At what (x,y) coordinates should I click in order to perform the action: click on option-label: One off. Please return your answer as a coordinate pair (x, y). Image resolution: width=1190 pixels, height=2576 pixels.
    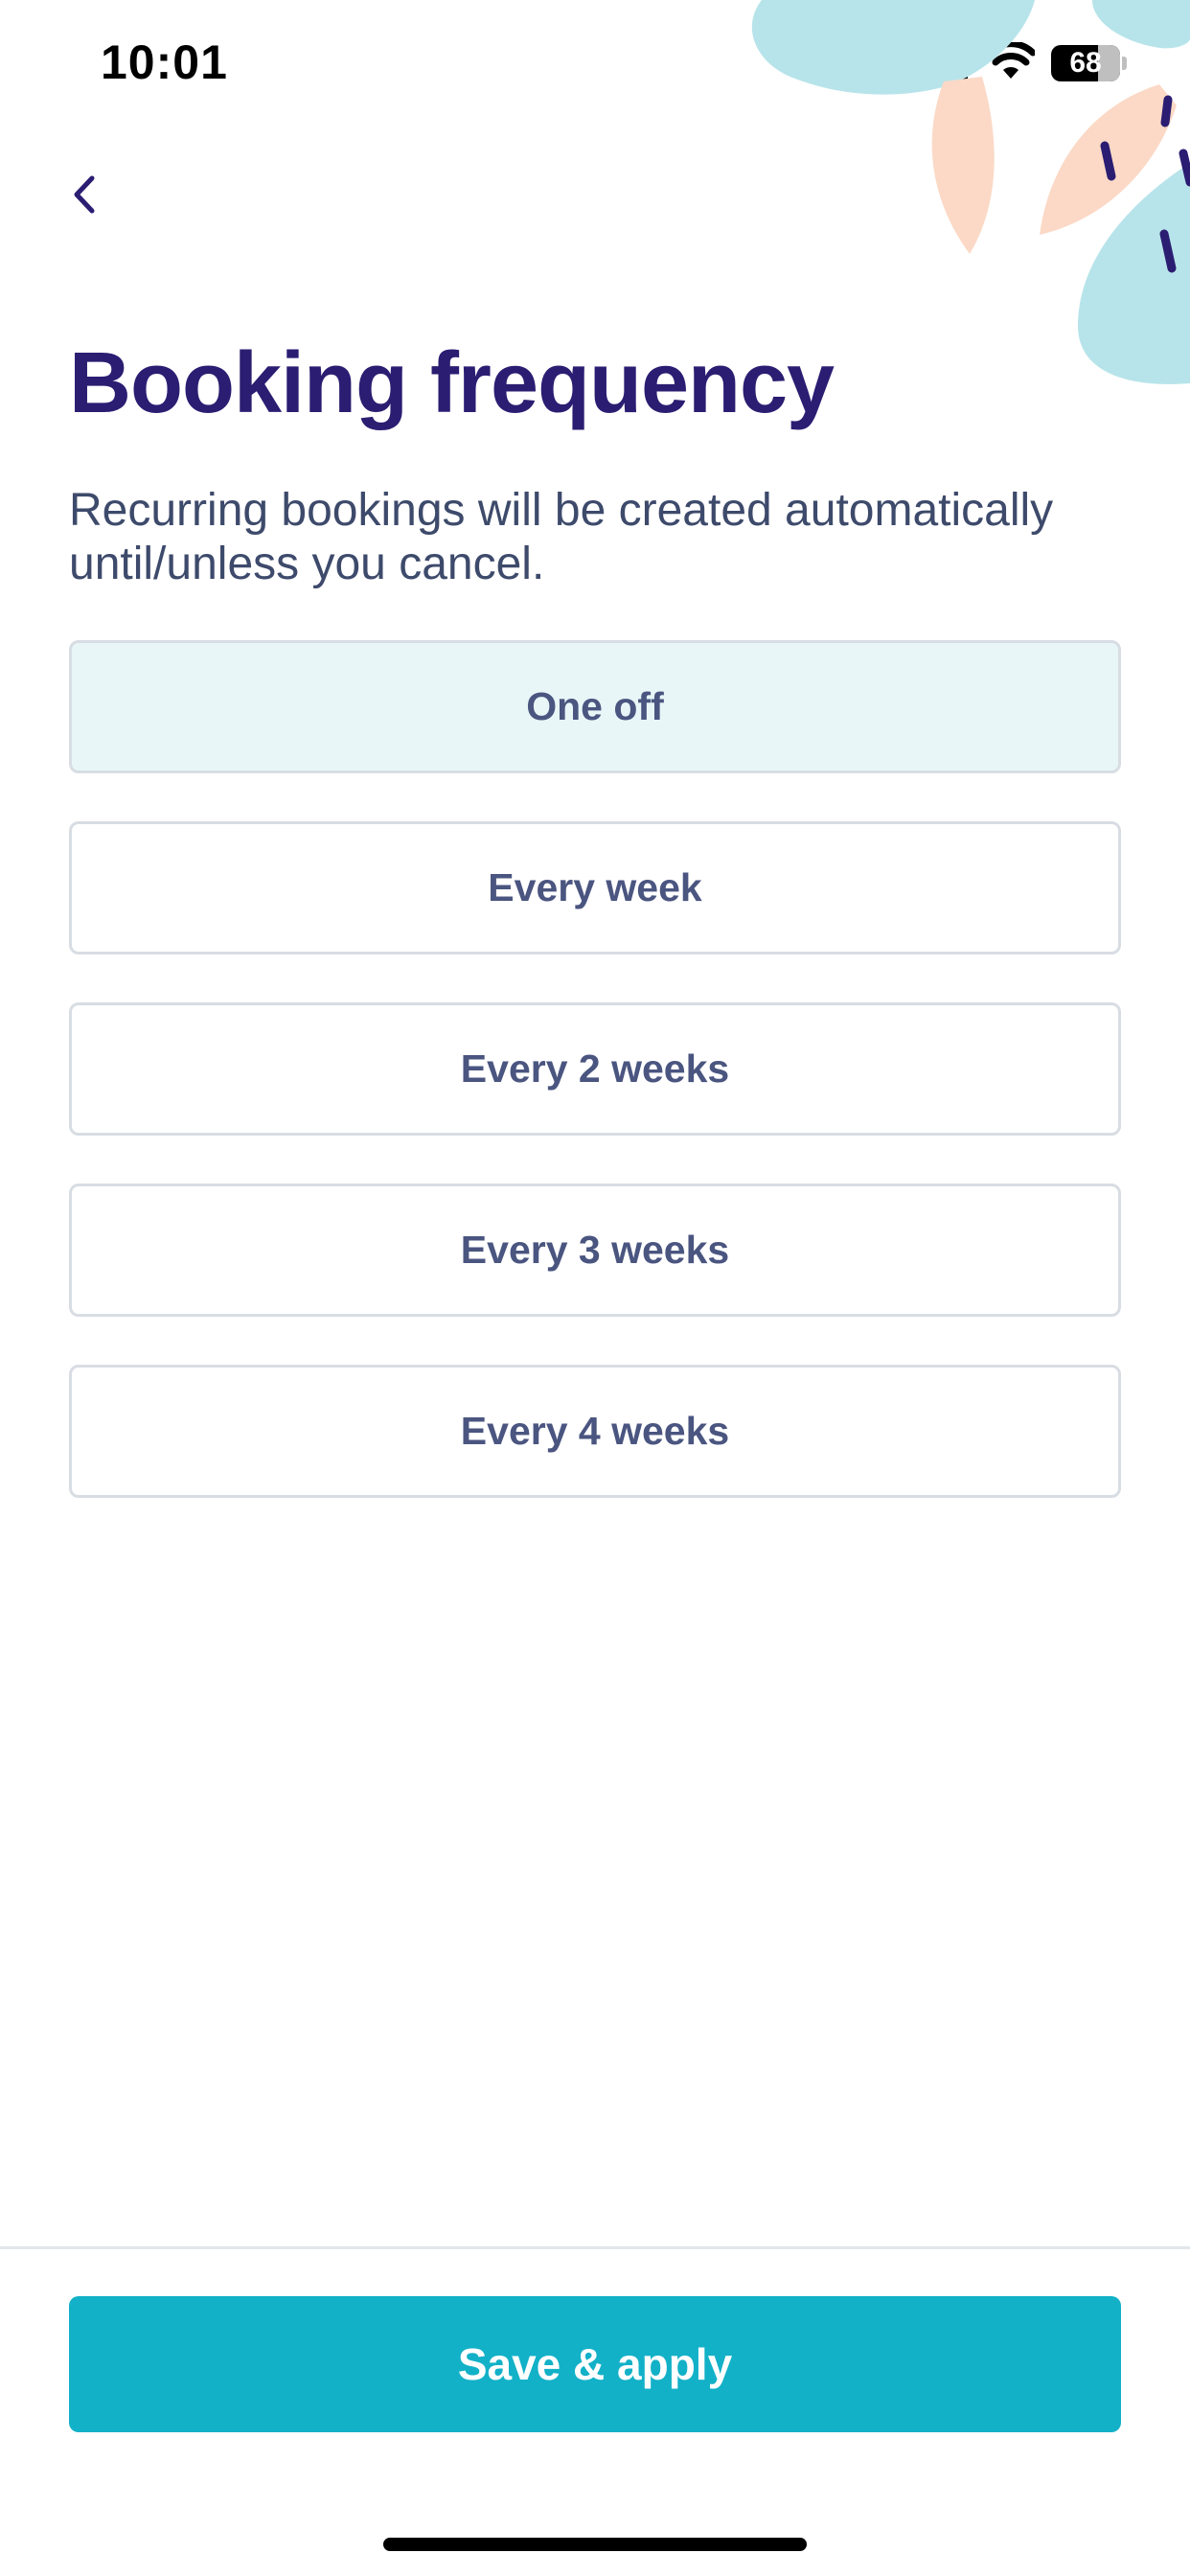
    Looking at the image, I should click on (595, 706).